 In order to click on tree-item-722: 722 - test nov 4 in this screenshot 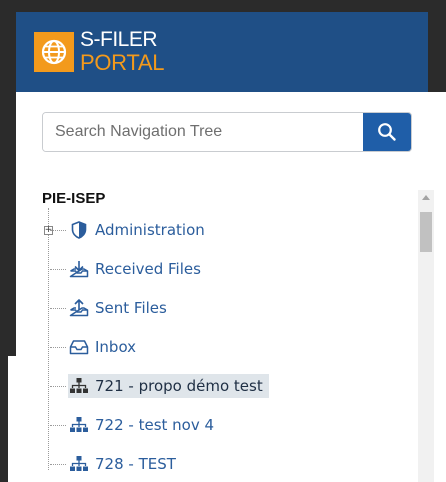, I will do `click(132, 425)`.